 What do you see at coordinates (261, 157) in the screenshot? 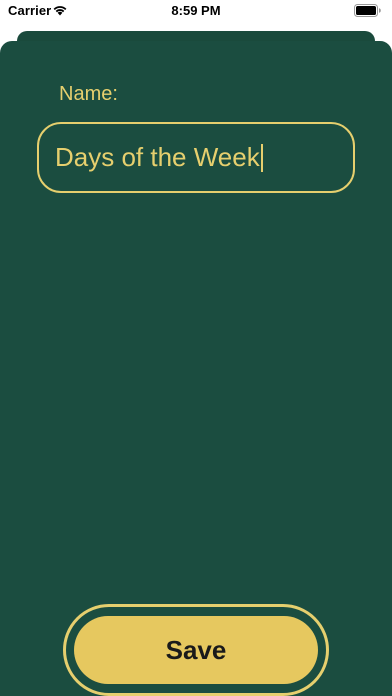
I see `text-caret` at bounding box center [261, 157].